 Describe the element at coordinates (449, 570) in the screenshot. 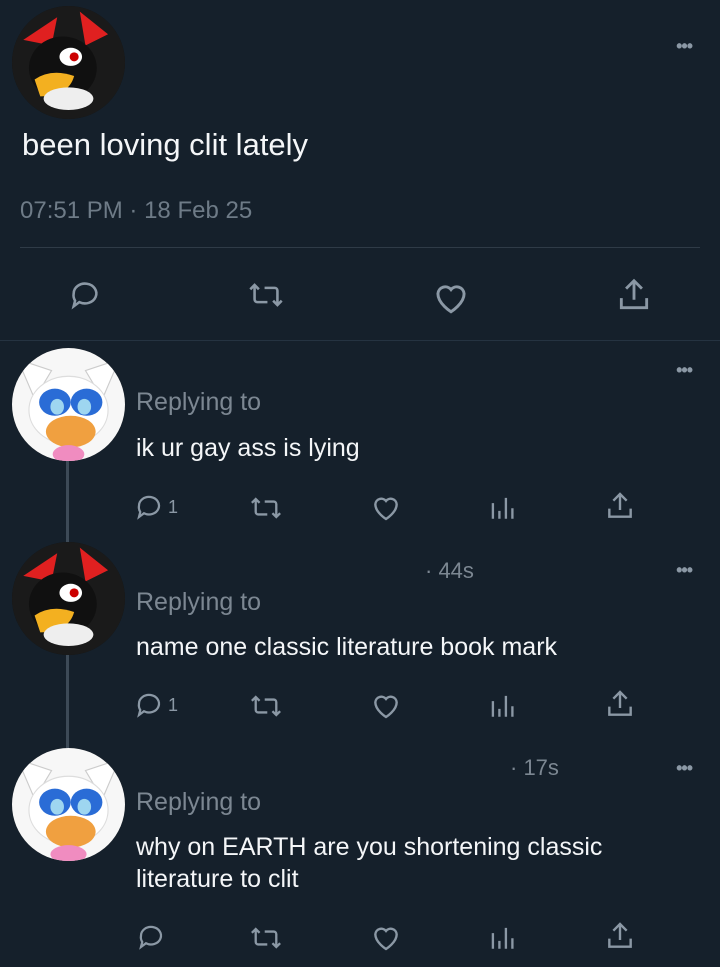

I see `reply-timestamp: · 44s` at that location.